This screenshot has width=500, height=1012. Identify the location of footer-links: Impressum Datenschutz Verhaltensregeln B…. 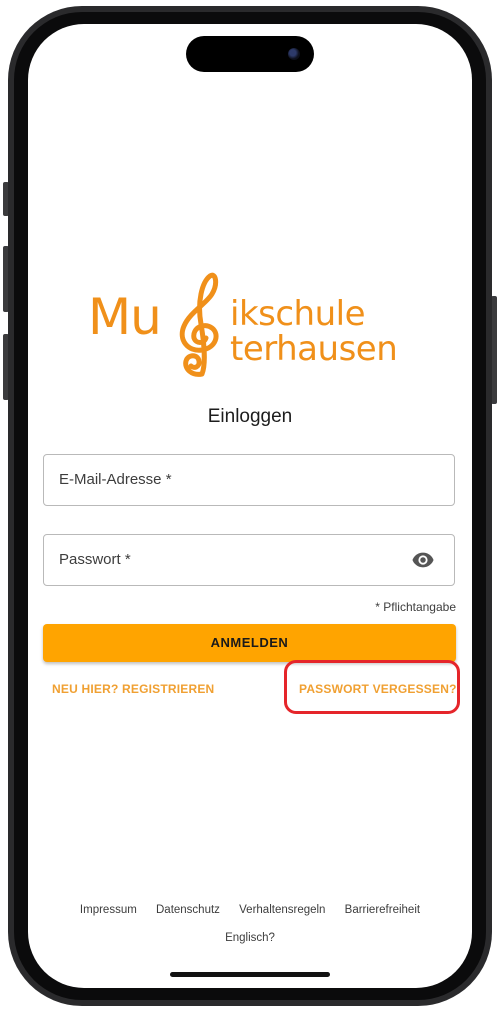
(250, 910).